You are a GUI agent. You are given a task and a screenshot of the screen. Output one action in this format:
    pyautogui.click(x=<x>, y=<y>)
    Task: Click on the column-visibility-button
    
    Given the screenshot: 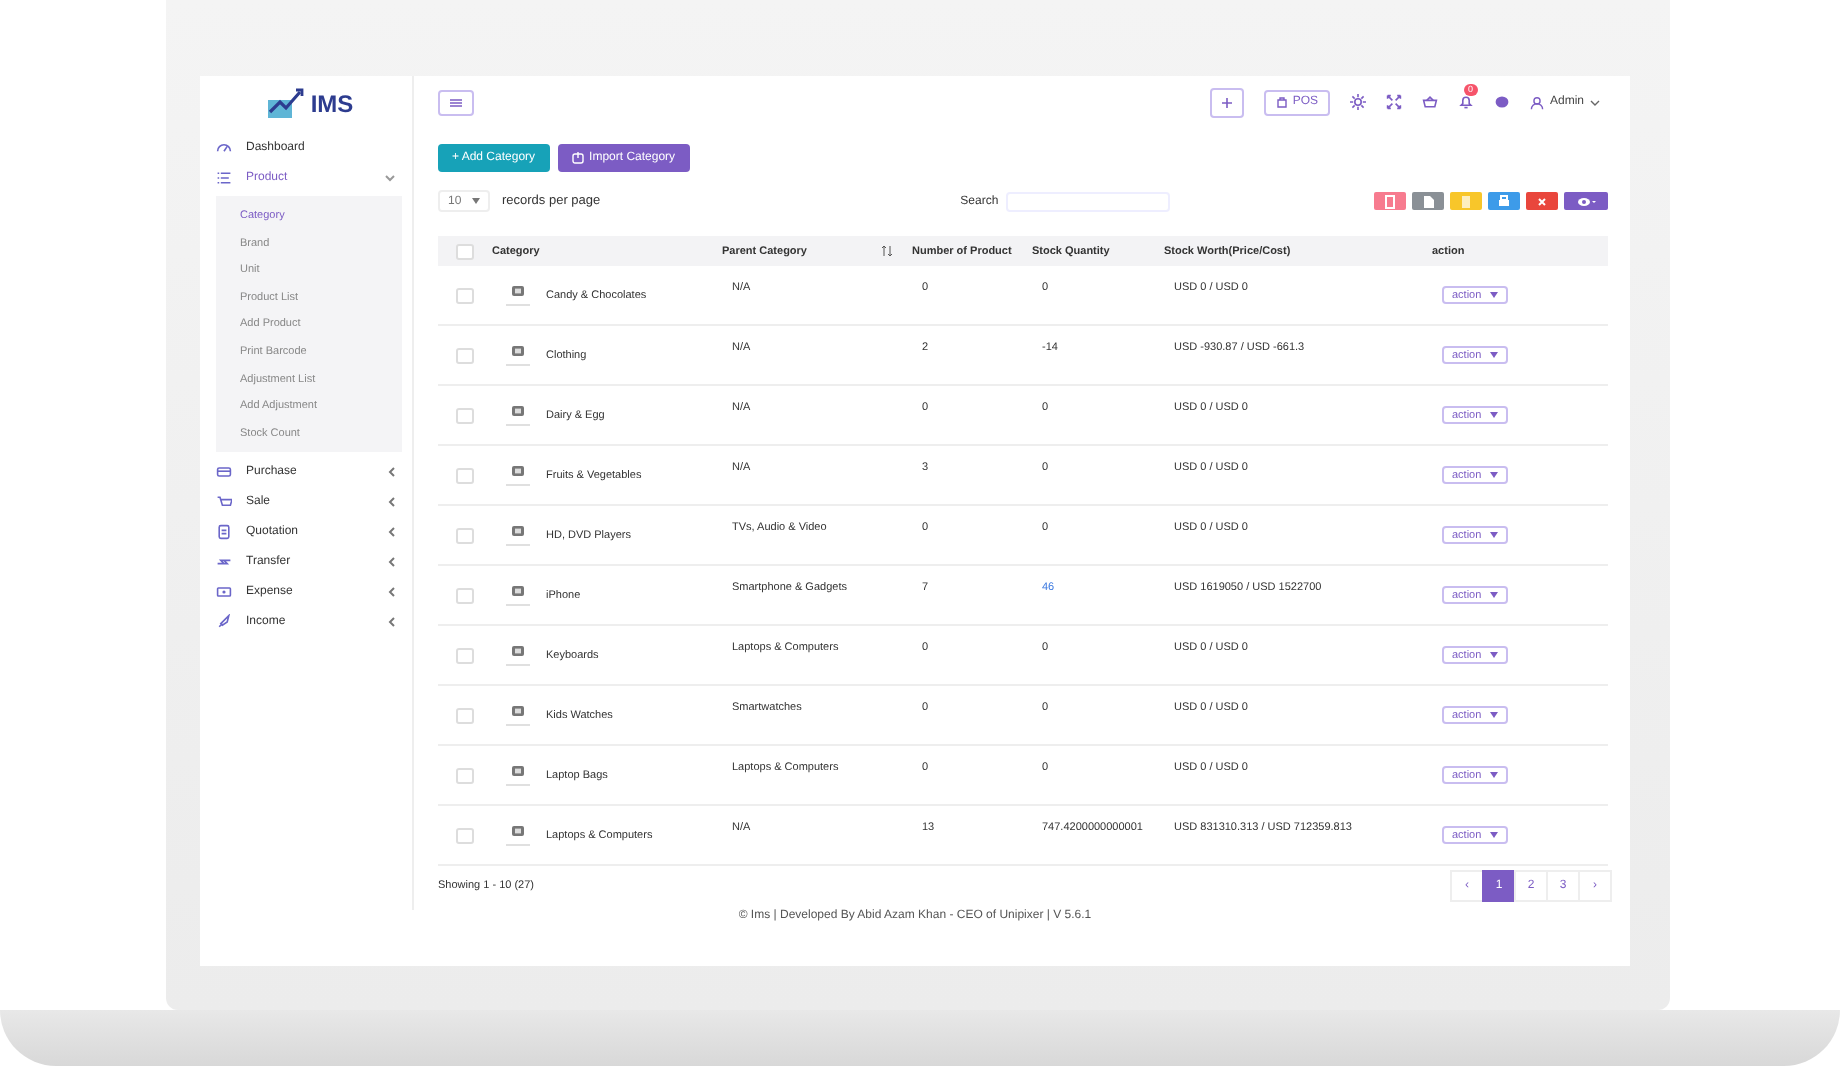 What is the action you would take?
    pyautogui.click(x=1586, y=201)
    